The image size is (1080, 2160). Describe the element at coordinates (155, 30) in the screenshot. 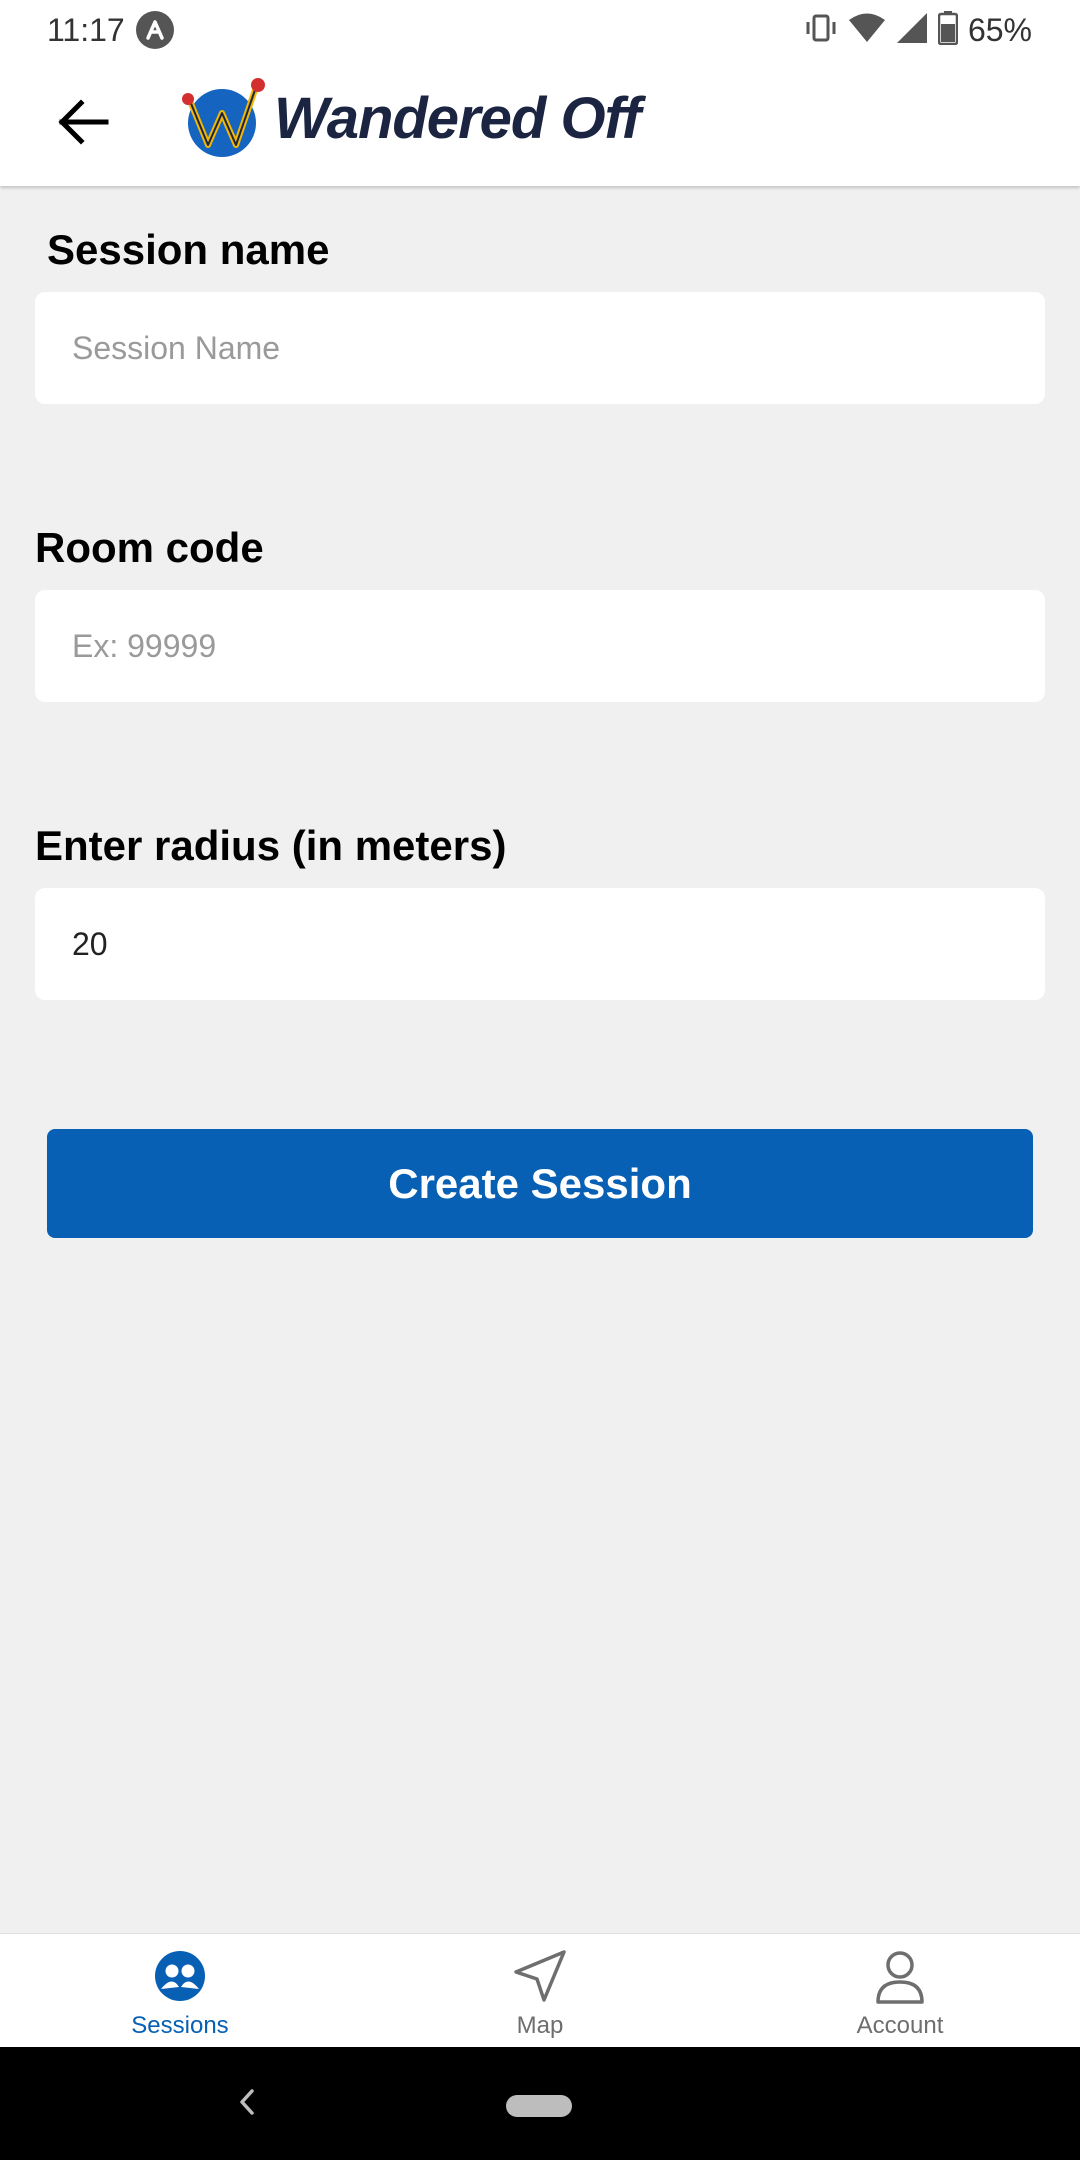

I see `app-notification-icon` at that location.